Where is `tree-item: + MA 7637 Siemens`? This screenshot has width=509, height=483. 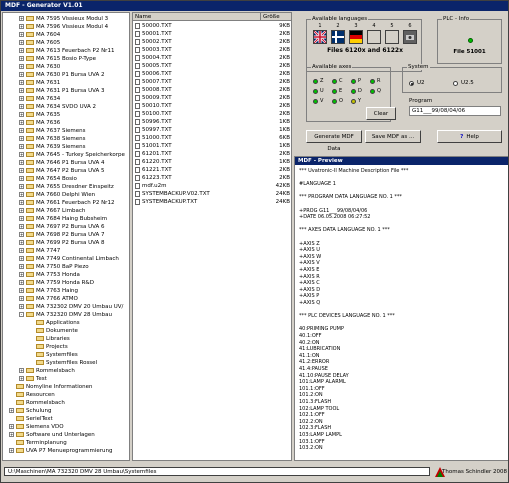 tree-item: + MA 7637 Siemens is located at coordinates (52, 131).